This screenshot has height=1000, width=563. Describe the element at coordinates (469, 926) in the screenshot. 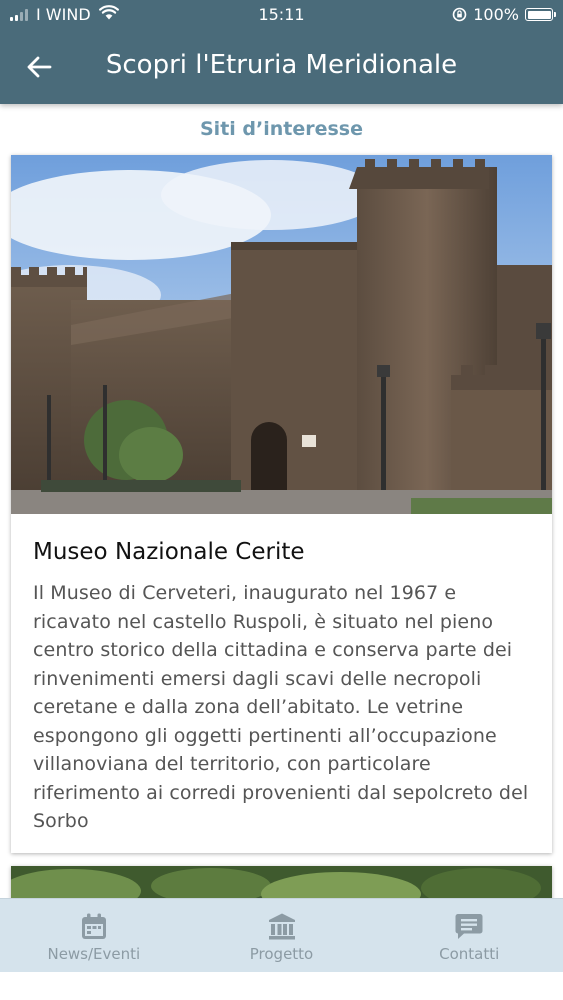

I see `chat-icon` at that location.